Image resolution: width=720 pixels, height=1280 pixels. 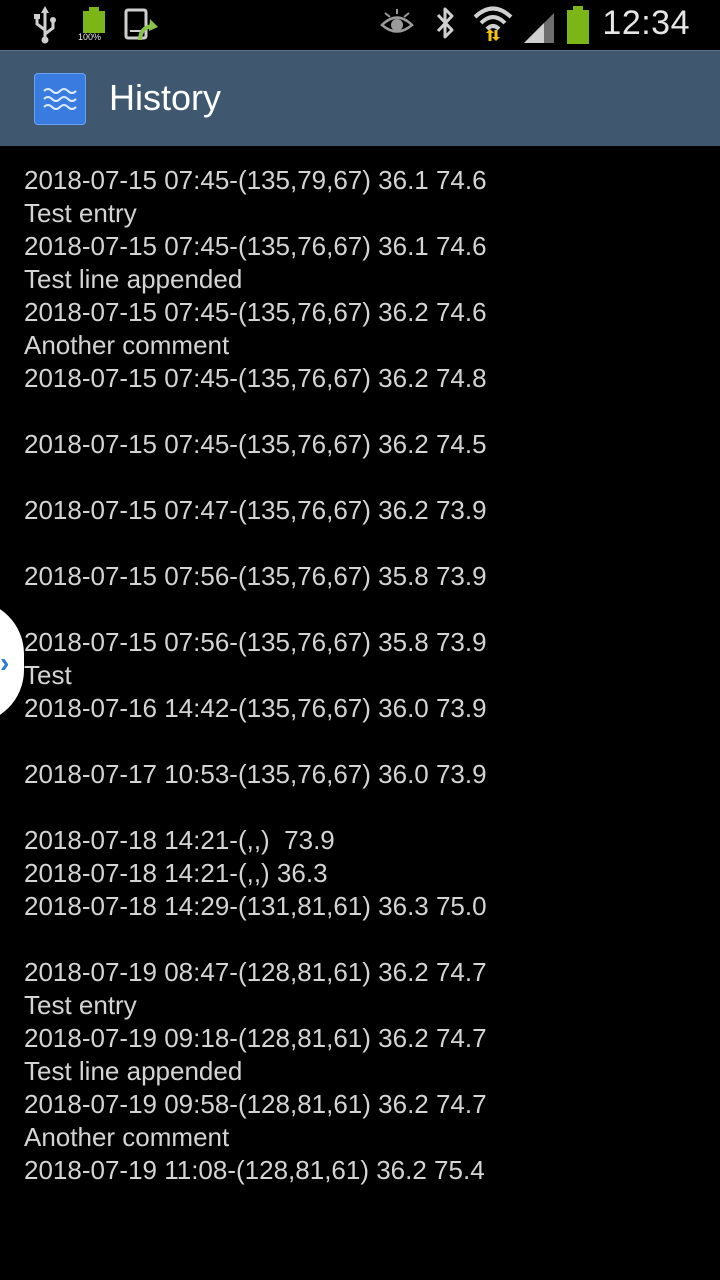 What do you see at coordinates (255, 180) in the screenshot?
I see `history-line: 2018-07-15 07:45-(135,79,67) 36.1 74.6` at bounding box center [255, 180].